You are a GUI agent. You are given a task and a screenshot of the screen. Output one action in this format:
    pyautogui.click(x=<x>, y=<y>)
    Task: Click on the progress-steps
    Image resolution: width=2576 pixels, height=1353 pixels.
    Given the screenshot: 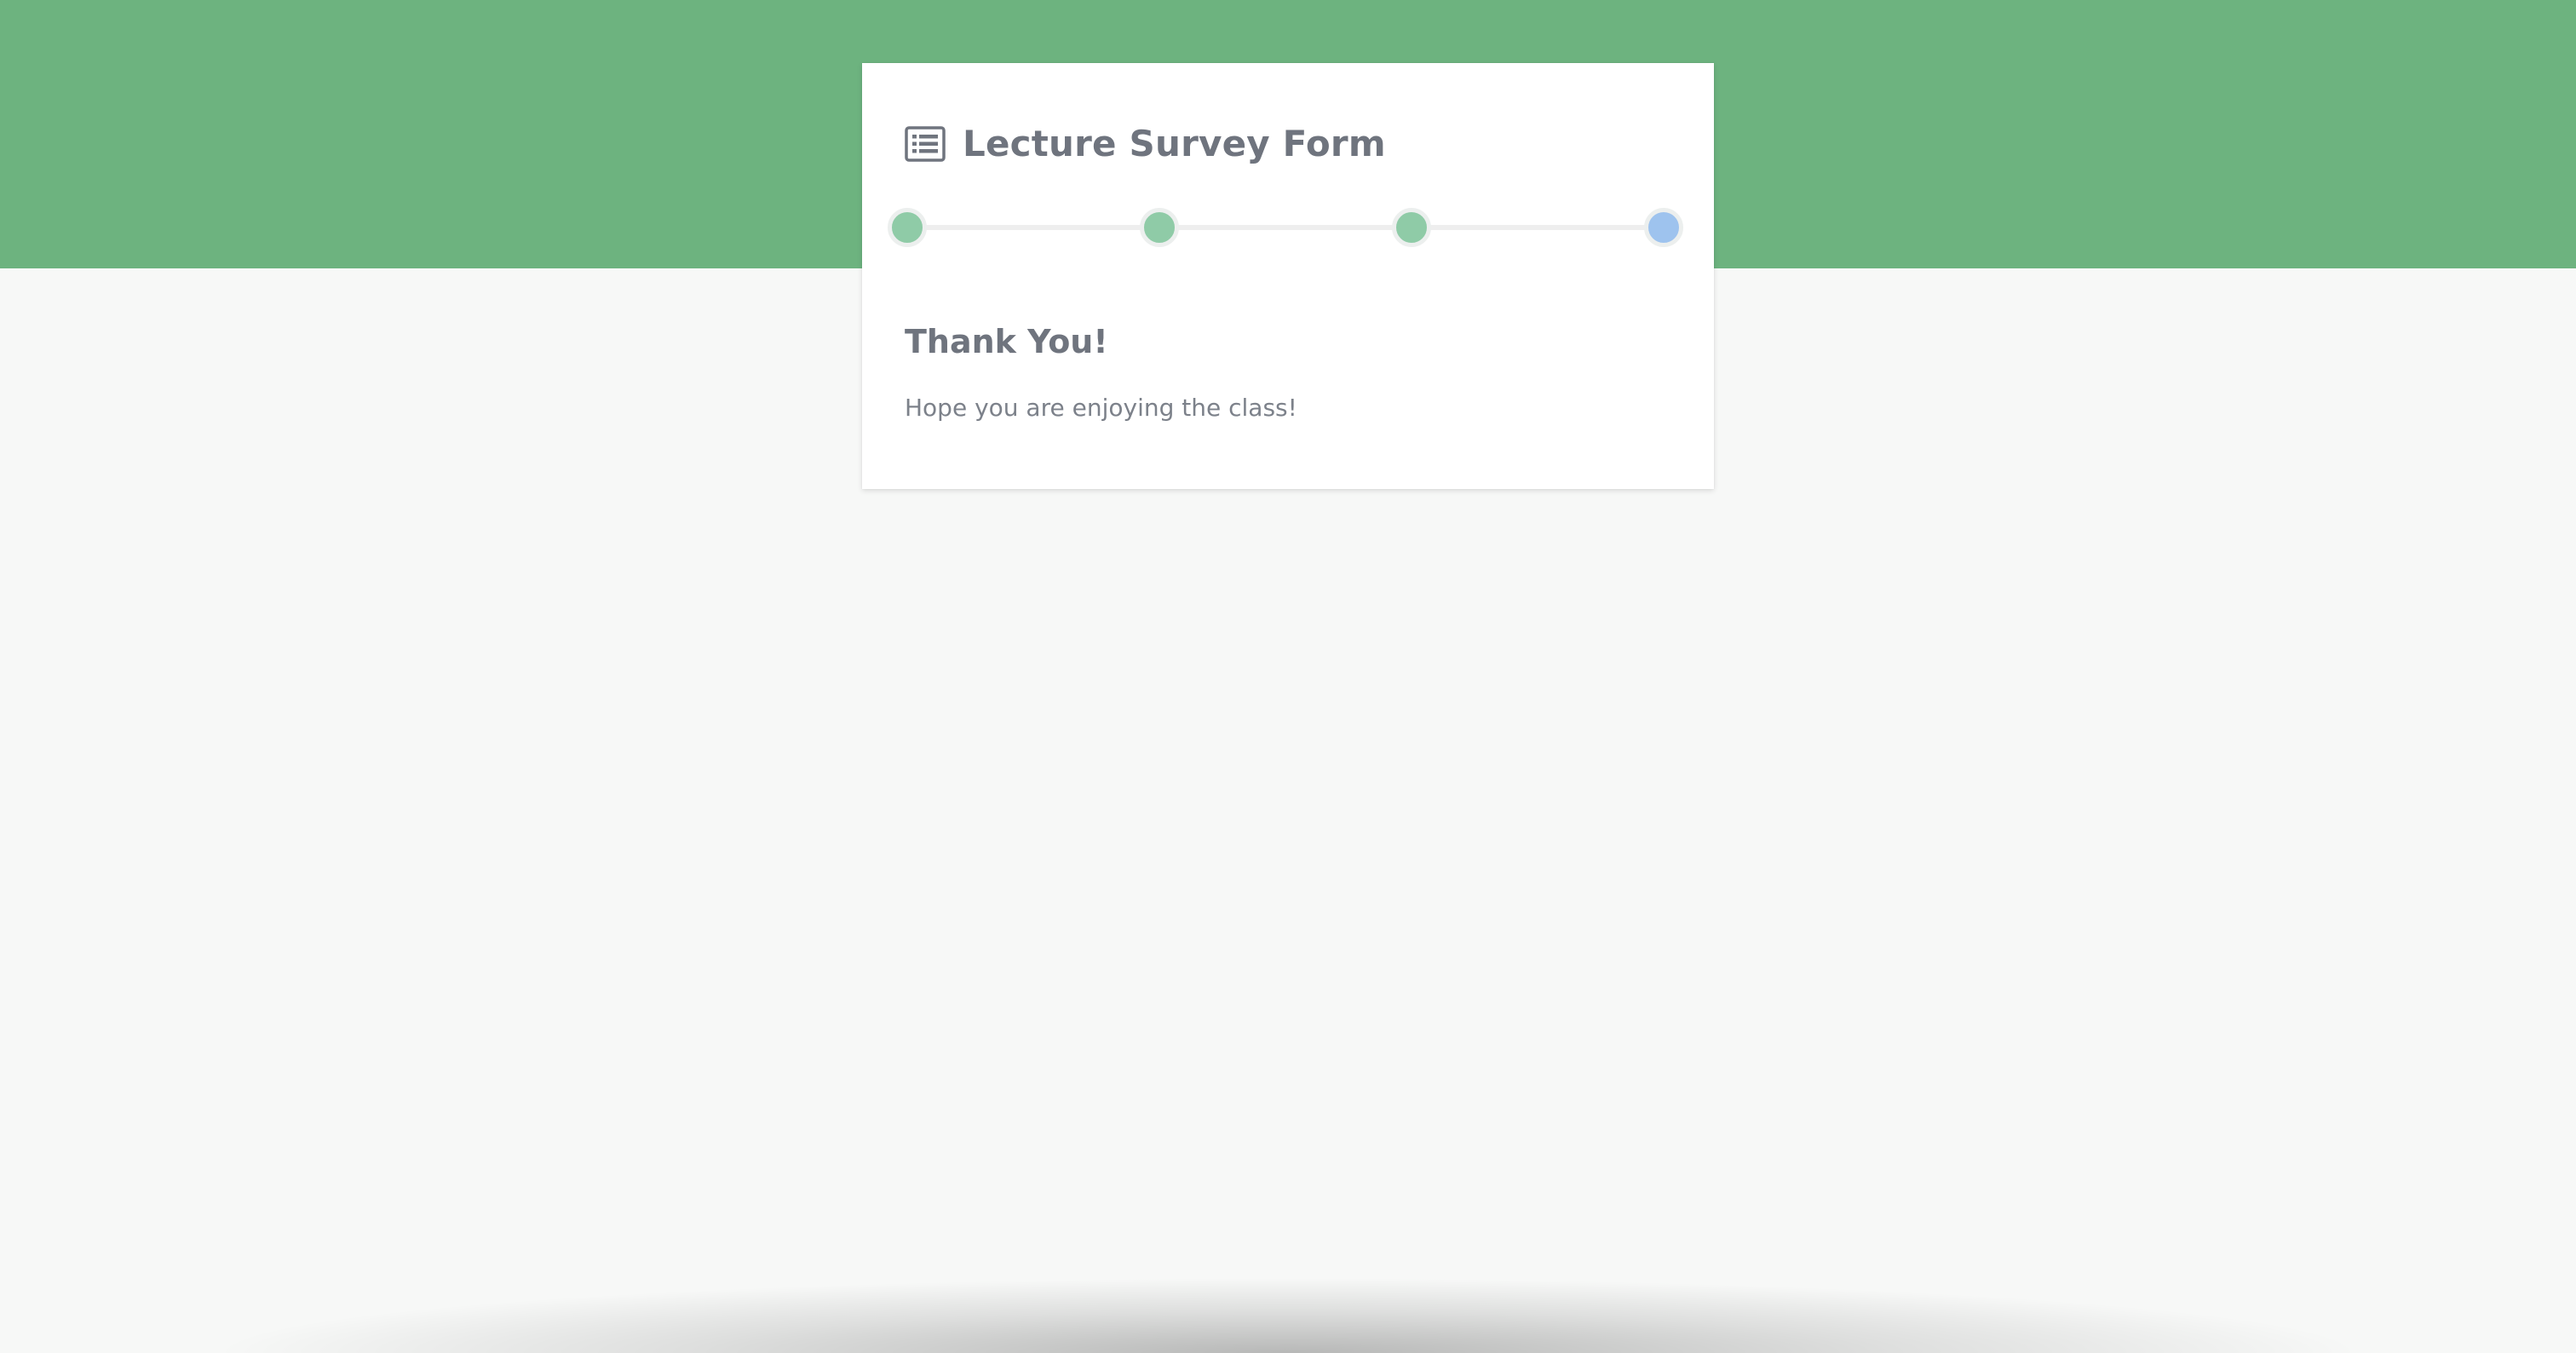 What is the action you would take?
    pyautogui.click(x=1286, y=227)
    